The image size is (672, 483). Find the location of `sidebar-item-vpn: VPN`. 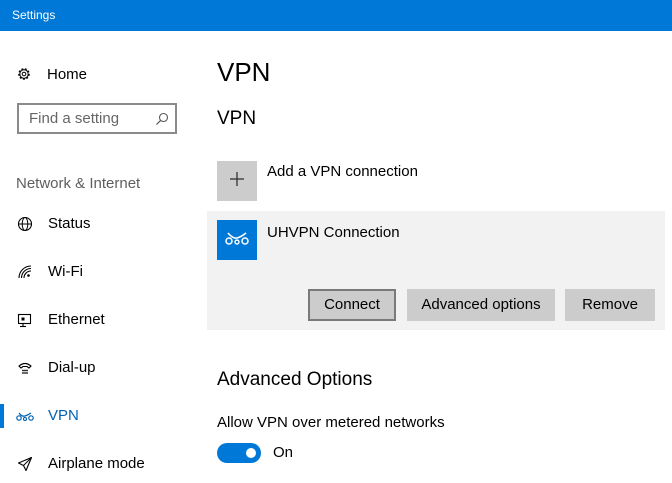

sidebar-item-vpn: VPN is located at coordinates (100, 416).